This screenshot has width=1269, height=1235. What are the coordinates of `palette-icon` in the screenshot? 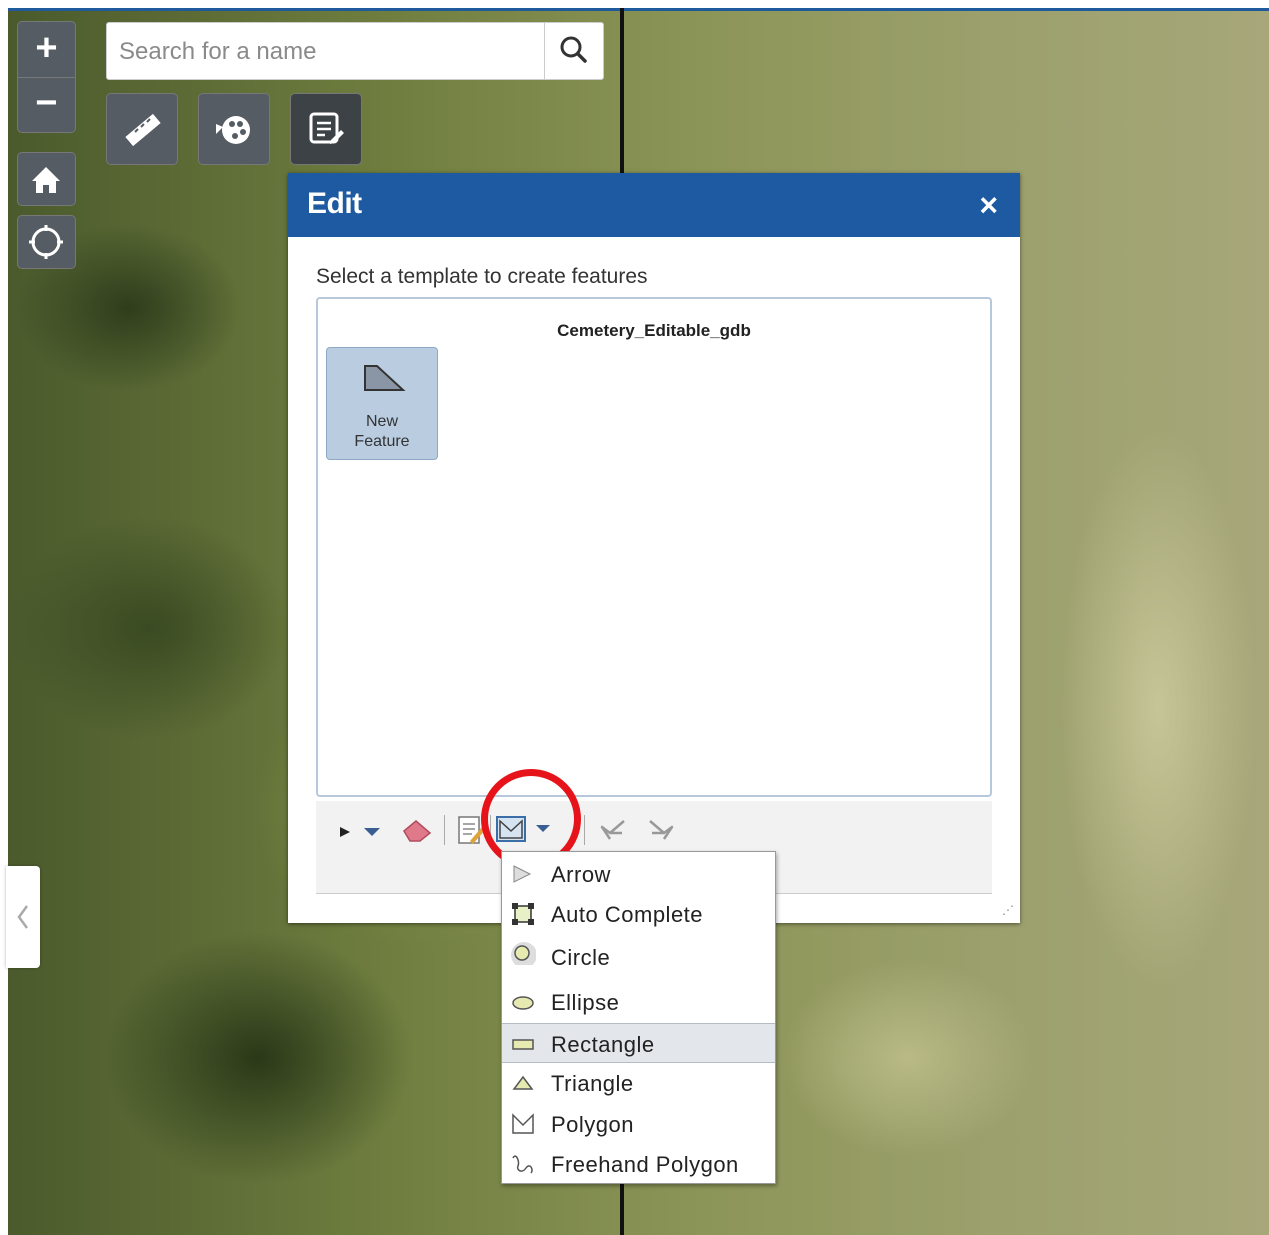 It's located at (233, 130).